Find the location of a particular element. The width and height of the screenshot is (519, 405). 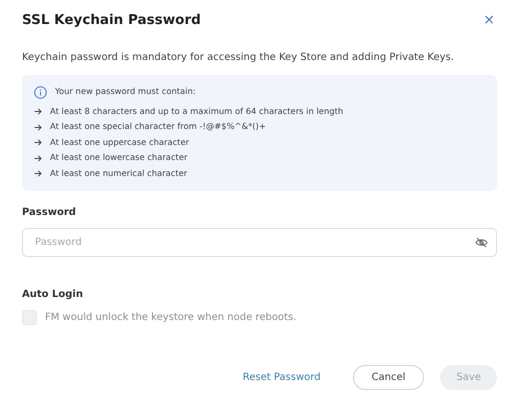

close-button: × is located at coordinates (489, 20).